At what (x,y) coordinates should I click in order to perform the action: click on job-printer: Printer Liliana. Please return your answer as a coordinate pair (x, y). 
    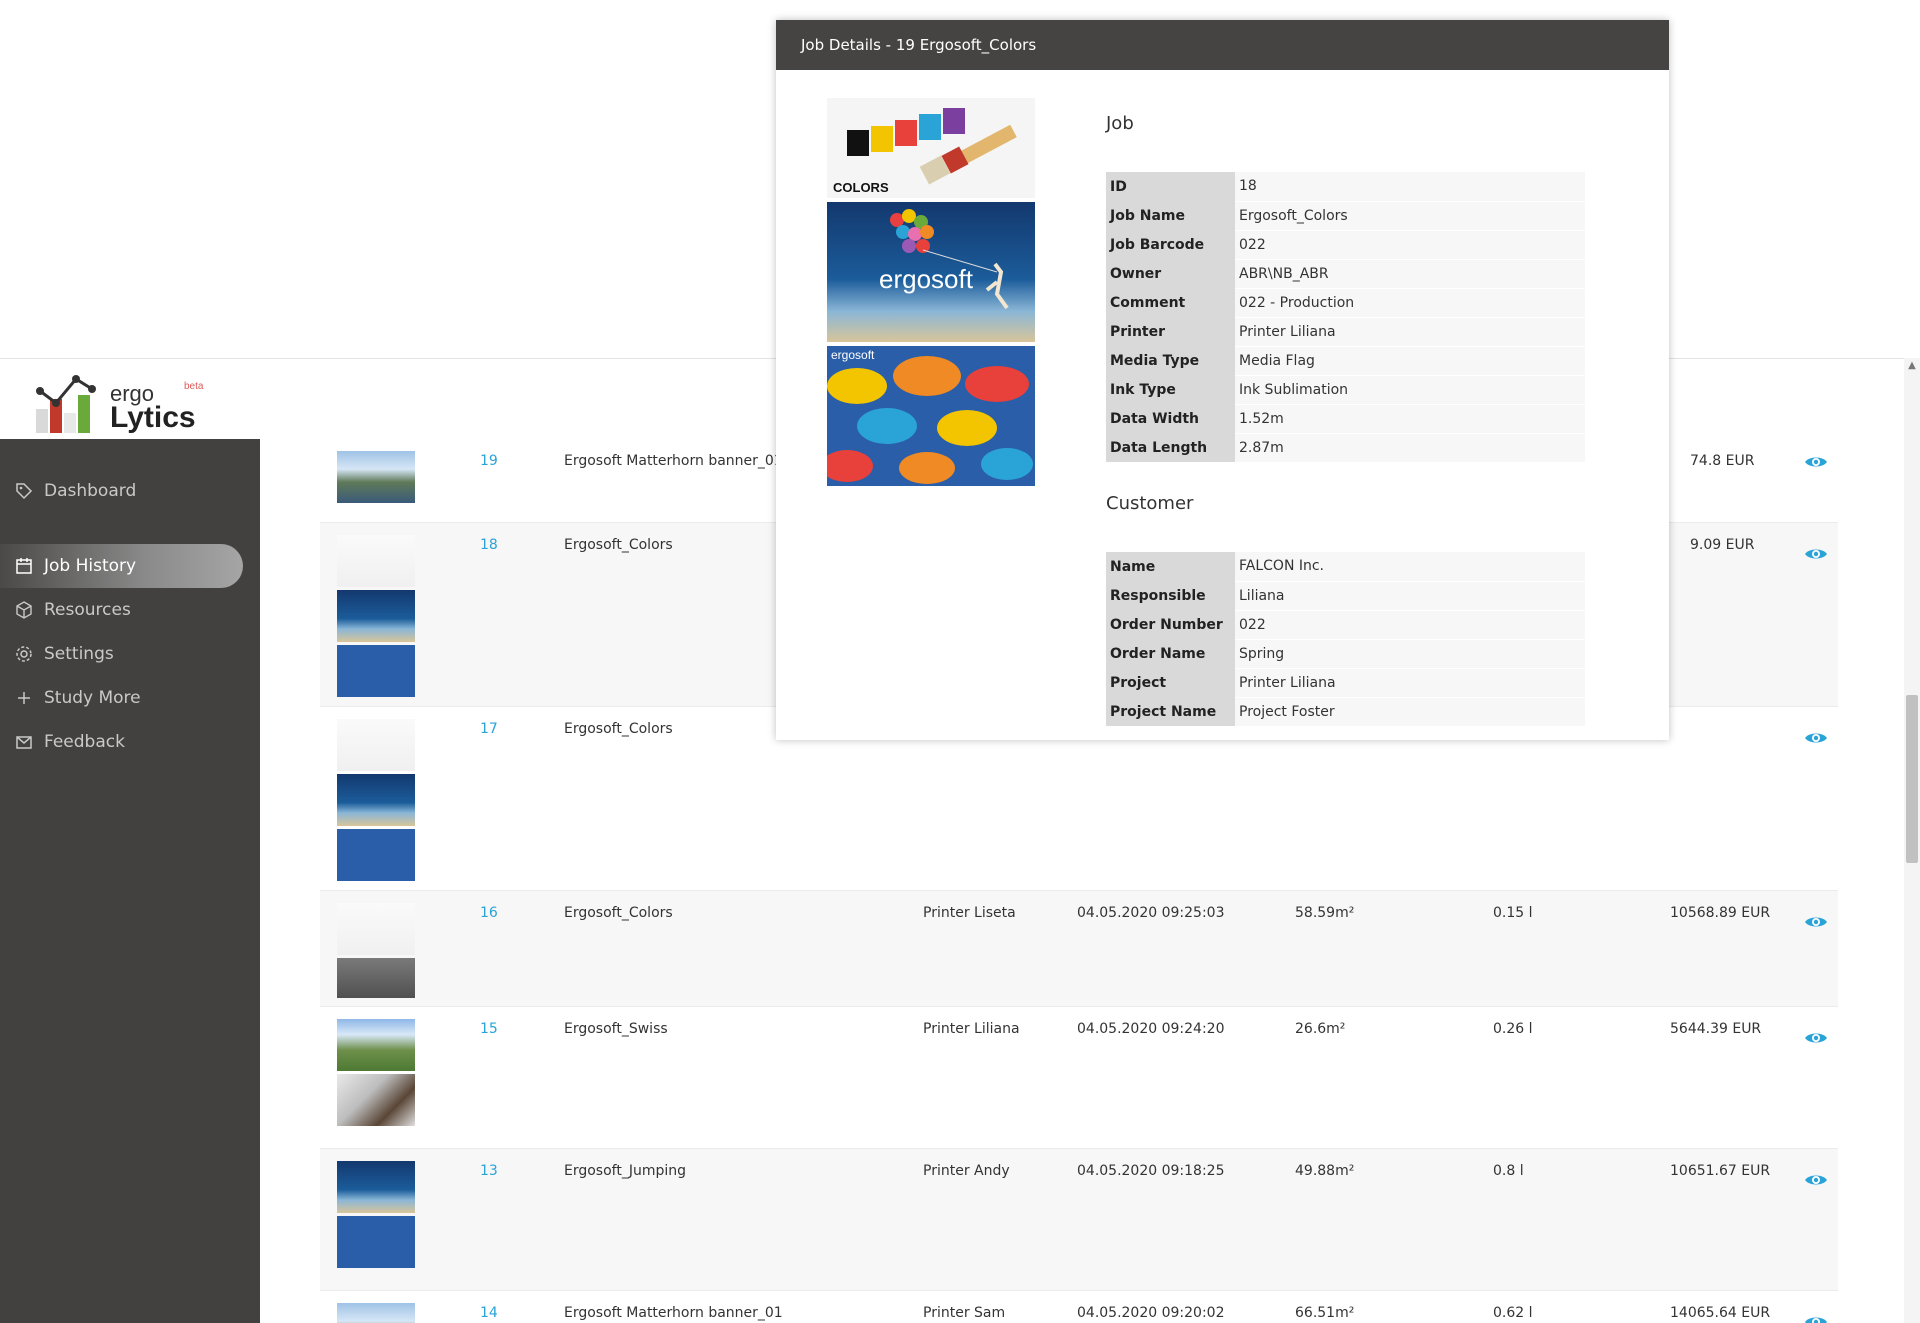
    Looking at the image, I should click on (971, 1029).